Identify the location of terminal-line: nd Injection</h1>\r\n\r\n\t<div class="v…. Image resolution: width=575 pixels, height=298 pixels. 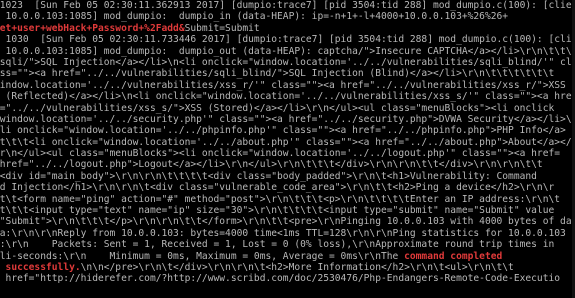
(284, 187).